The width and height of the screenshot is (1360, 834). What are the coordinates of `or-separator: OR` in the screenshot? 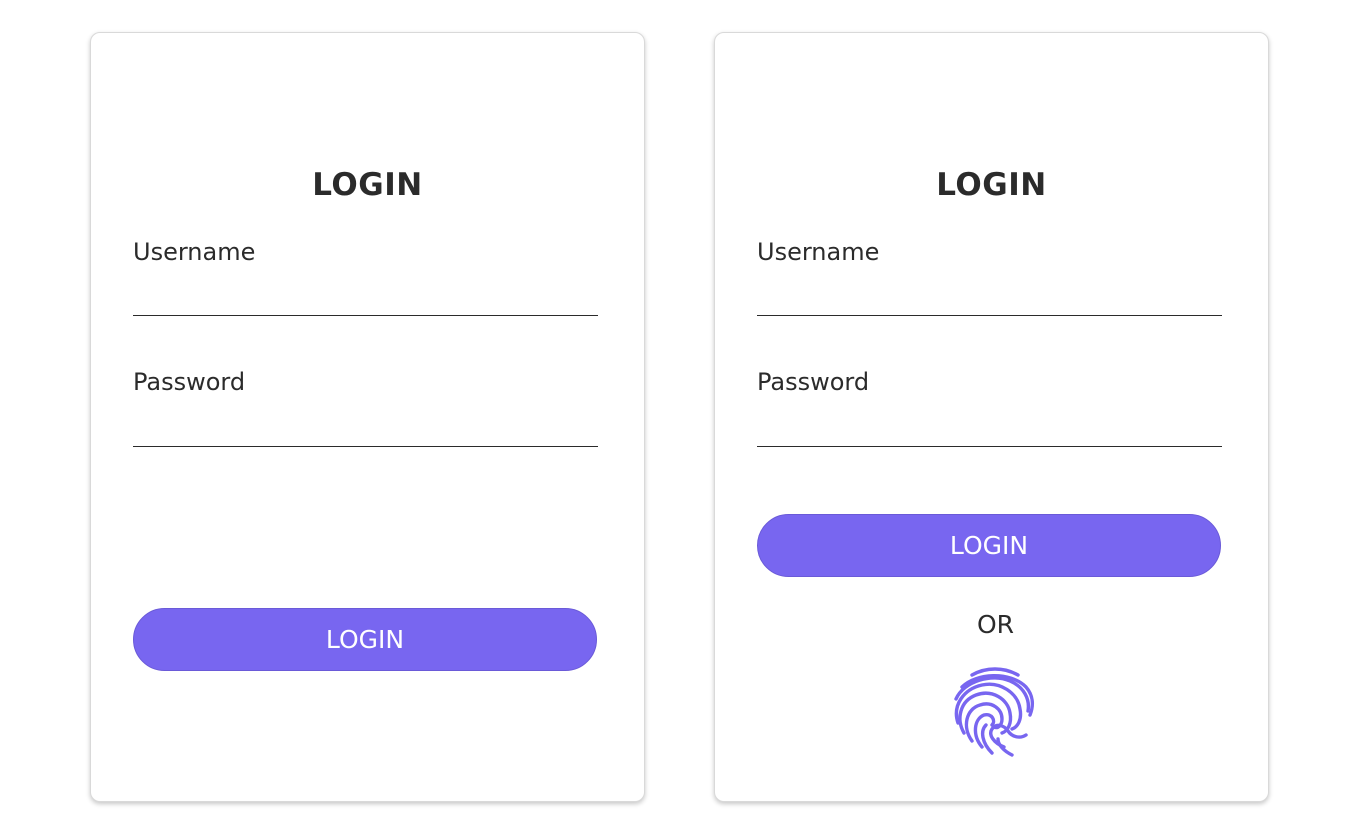 It's located at (995, 624).